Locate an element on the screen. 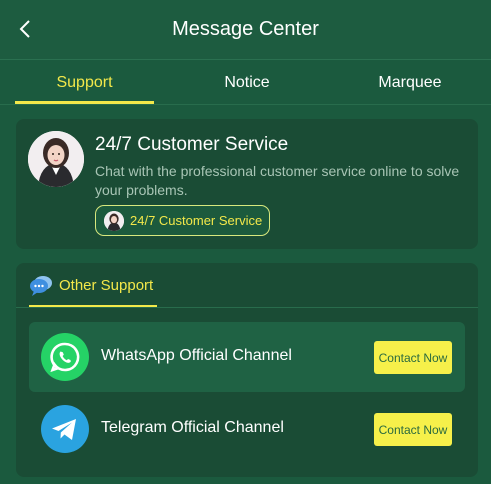 The width and height of the screenshot is (491, 484). tab-notice: Notice is located at coordinates (247, 83).